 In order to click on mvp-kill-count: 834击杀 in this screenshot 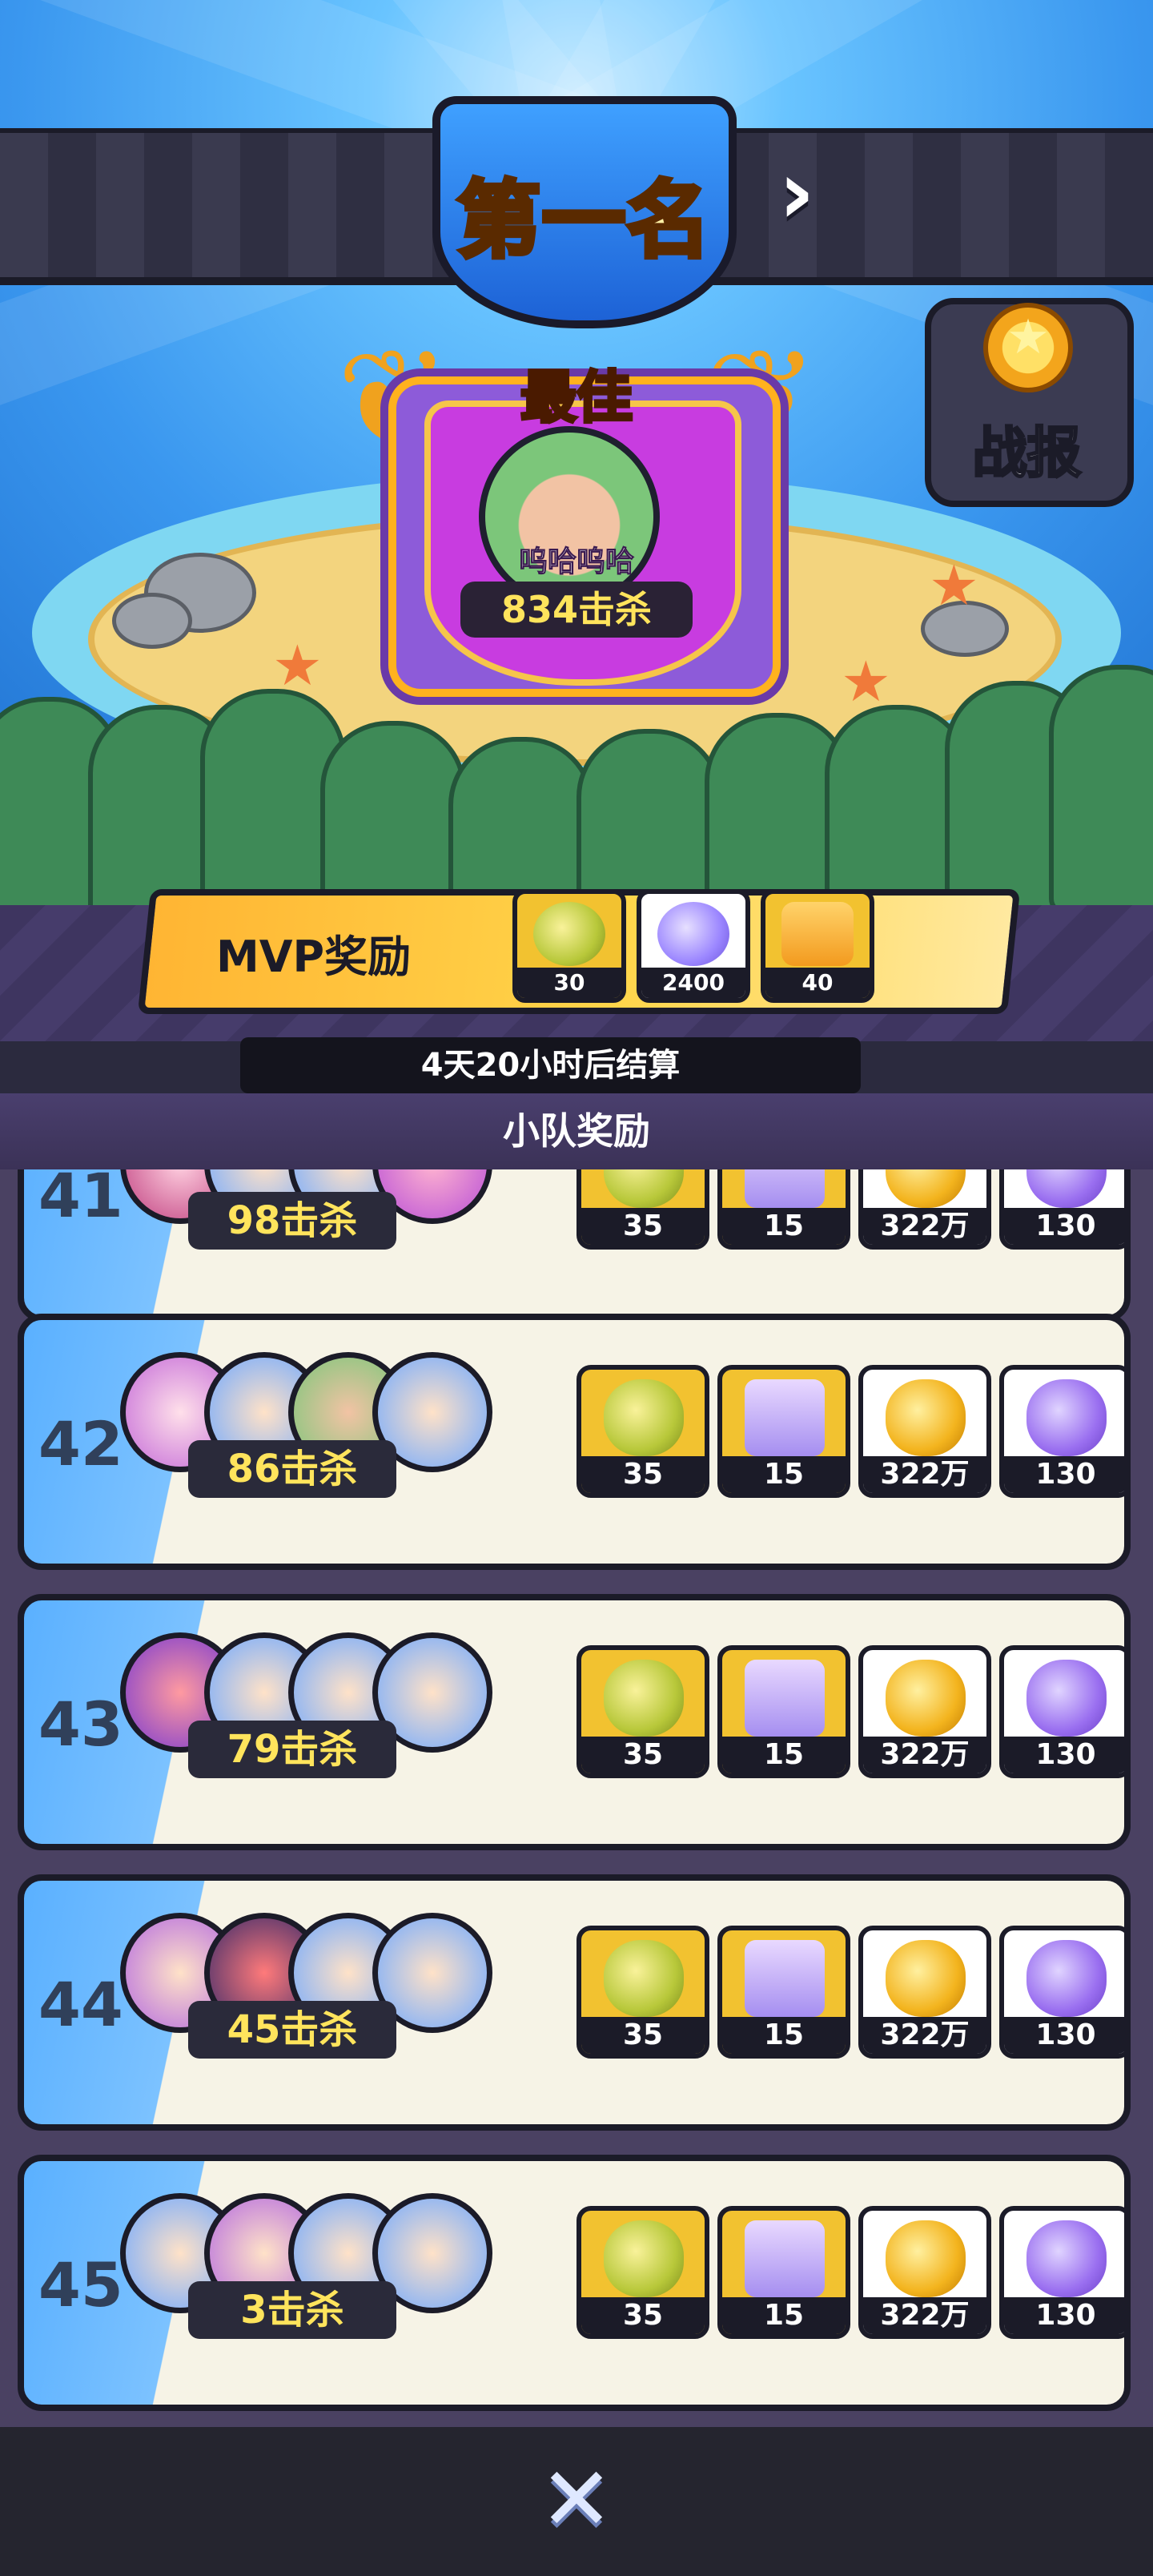, I will do `click(576, 610)`.